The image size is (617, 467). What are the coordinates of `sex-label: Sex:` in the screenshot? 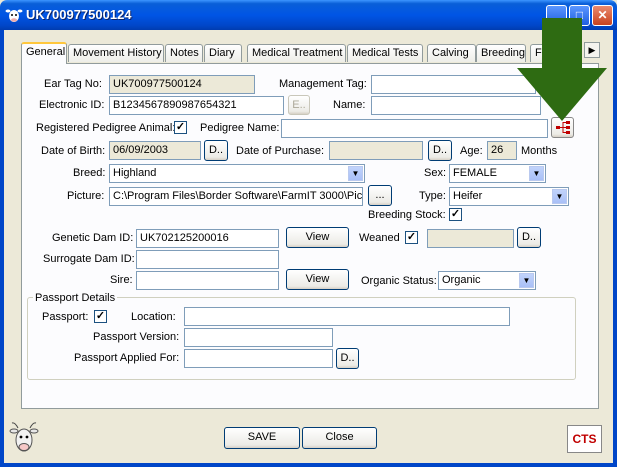 It's located at (435, 173).